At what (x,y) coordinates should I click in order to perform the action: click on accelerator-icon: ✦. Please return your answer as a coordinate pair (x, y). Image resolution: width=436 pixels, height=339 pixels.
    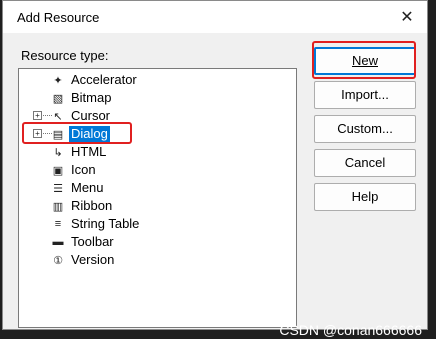
    Looking at the image, I should click on (58, 80).